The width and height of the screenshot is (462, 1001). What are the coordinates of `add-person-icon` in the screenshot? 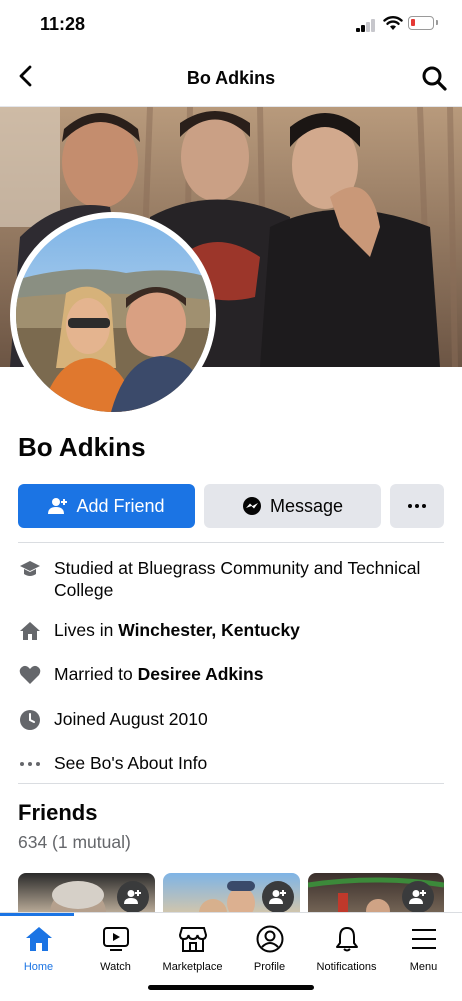 It's located at (58, 506).